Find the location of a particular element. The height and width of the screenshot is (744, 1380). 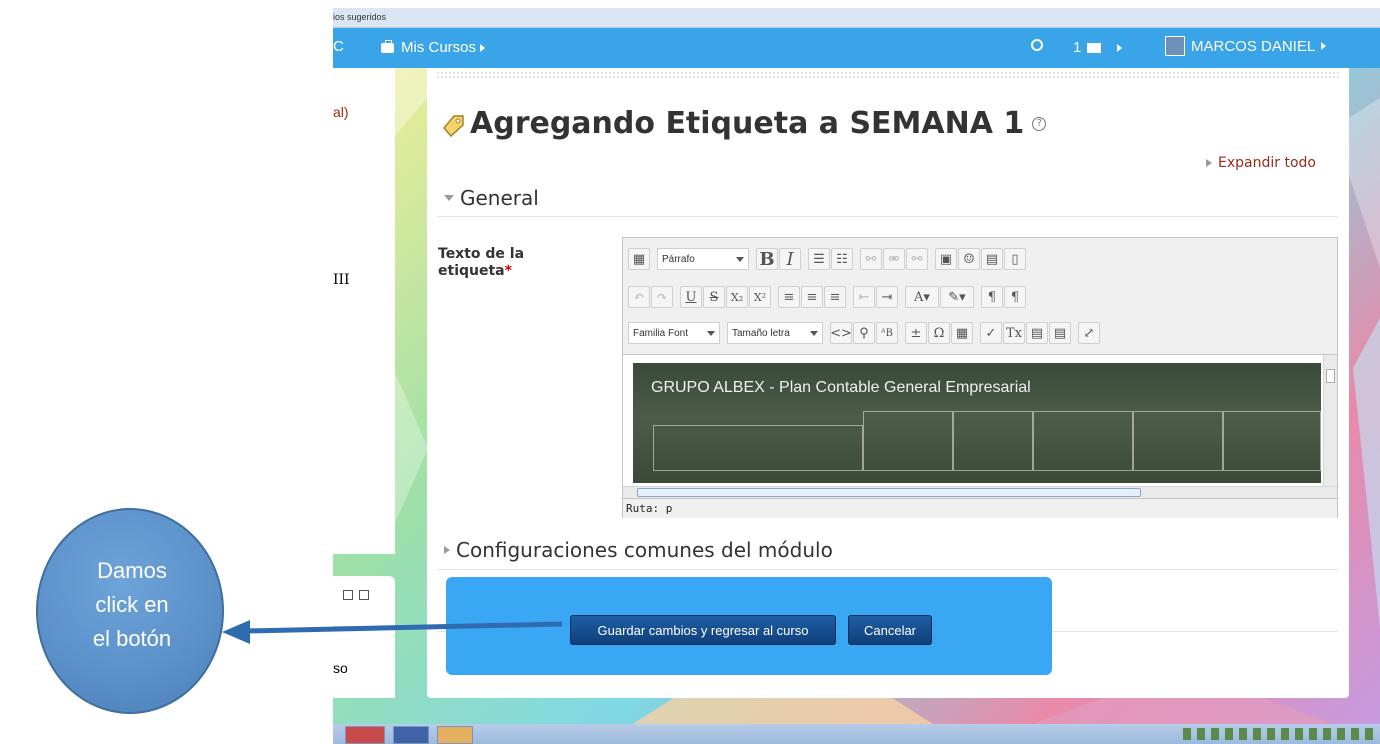

page-title-text: Agregando Etiqueta a SEMANA 1 is located at coordinates (747, 123).